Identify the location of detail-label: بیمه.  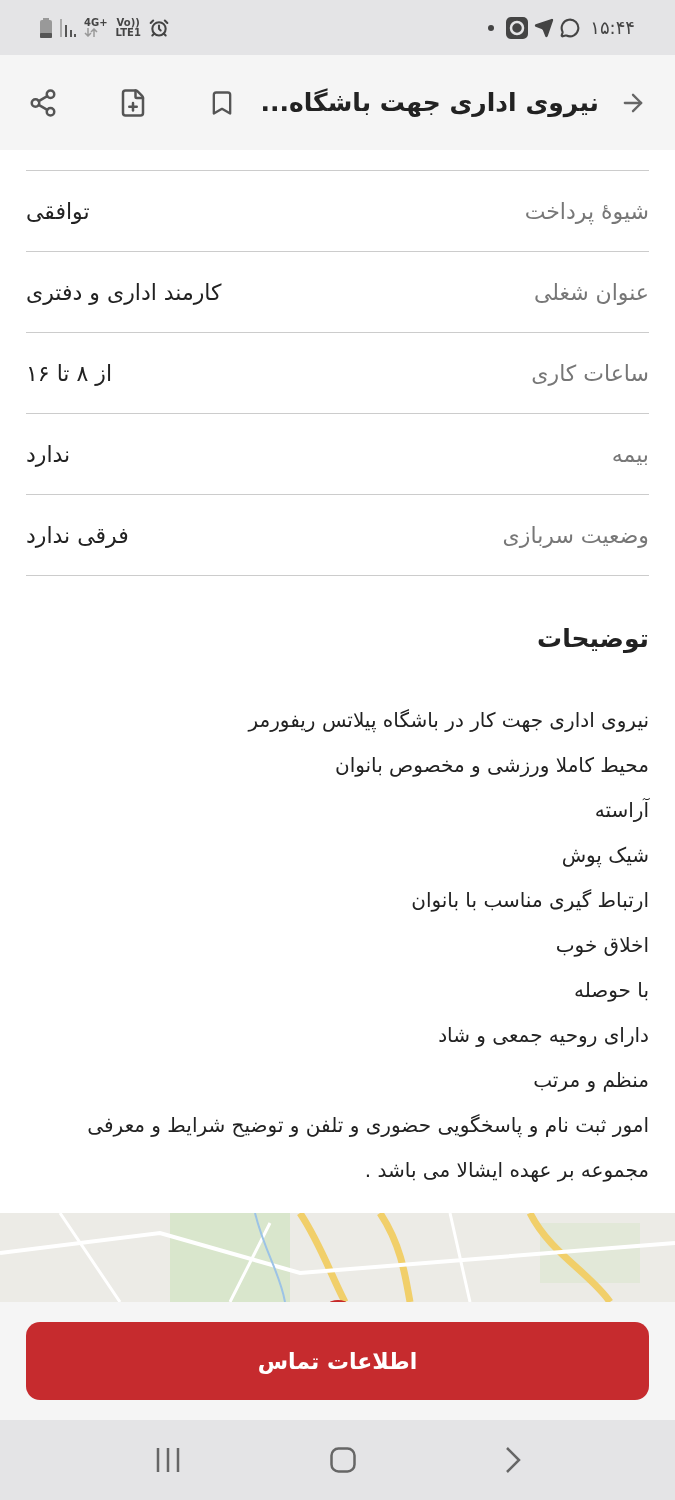
(630, 454).